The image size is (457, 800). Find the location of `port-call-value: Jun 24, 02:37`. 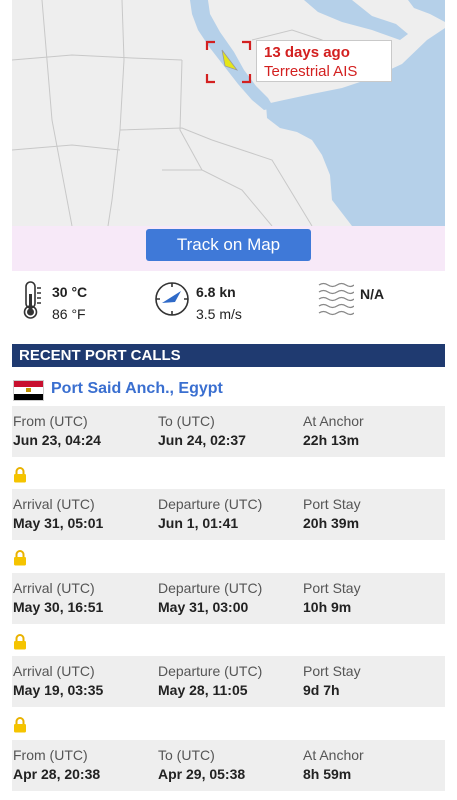

port-call-value: Jun 24, 02:37 is located at coordinates (202, 440).